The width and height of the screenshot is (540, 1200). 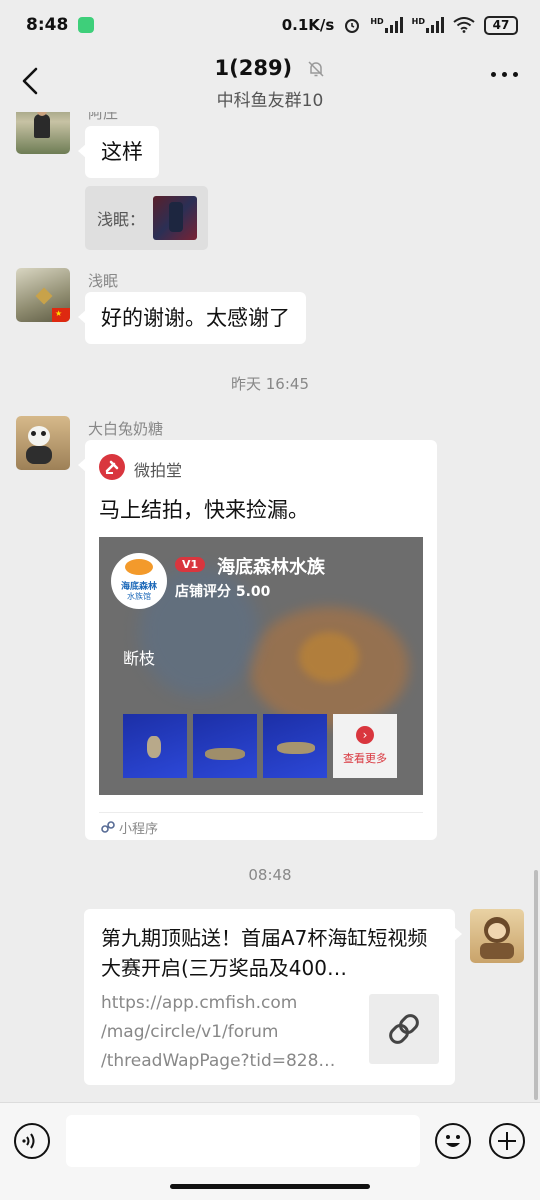 I want to click on signal-2-icon: HD, so click(x=428, y=25).